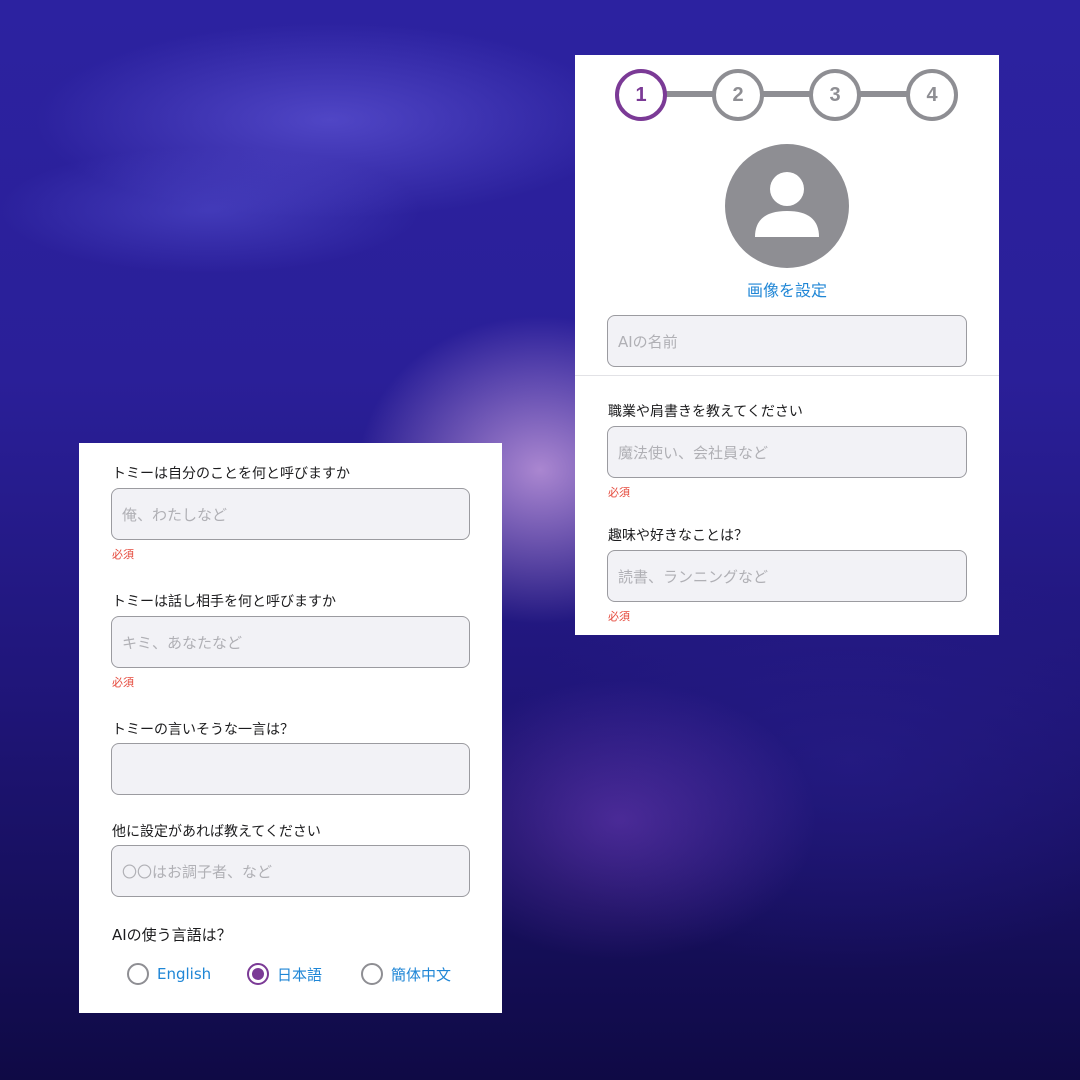 The height and width of the screenshot is (1080, 1080). What do you see at coordinates (619, 616) in the screenshot?
I see `hobby-required: 必須` at bounding box center [619, 616].